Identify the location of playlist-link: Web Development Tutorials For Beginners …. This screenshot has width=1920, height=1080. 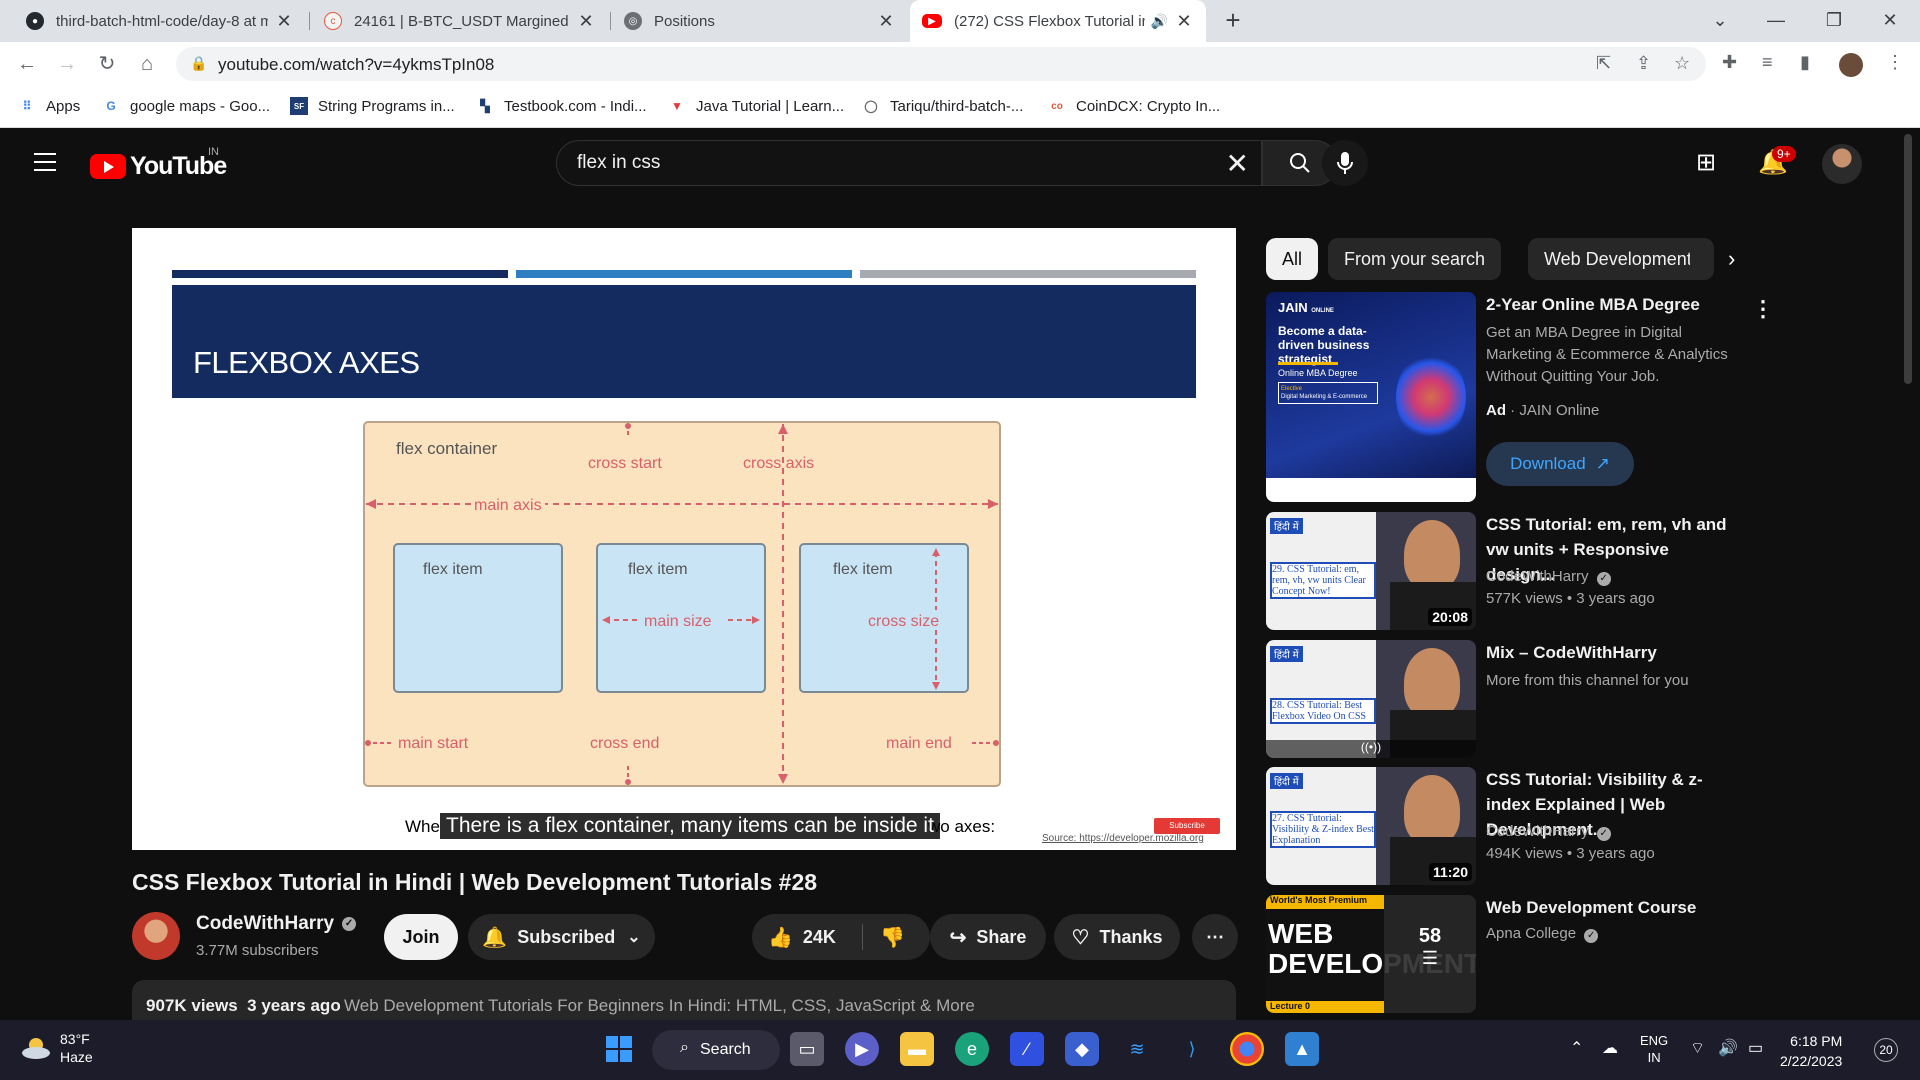
(659, 1006).